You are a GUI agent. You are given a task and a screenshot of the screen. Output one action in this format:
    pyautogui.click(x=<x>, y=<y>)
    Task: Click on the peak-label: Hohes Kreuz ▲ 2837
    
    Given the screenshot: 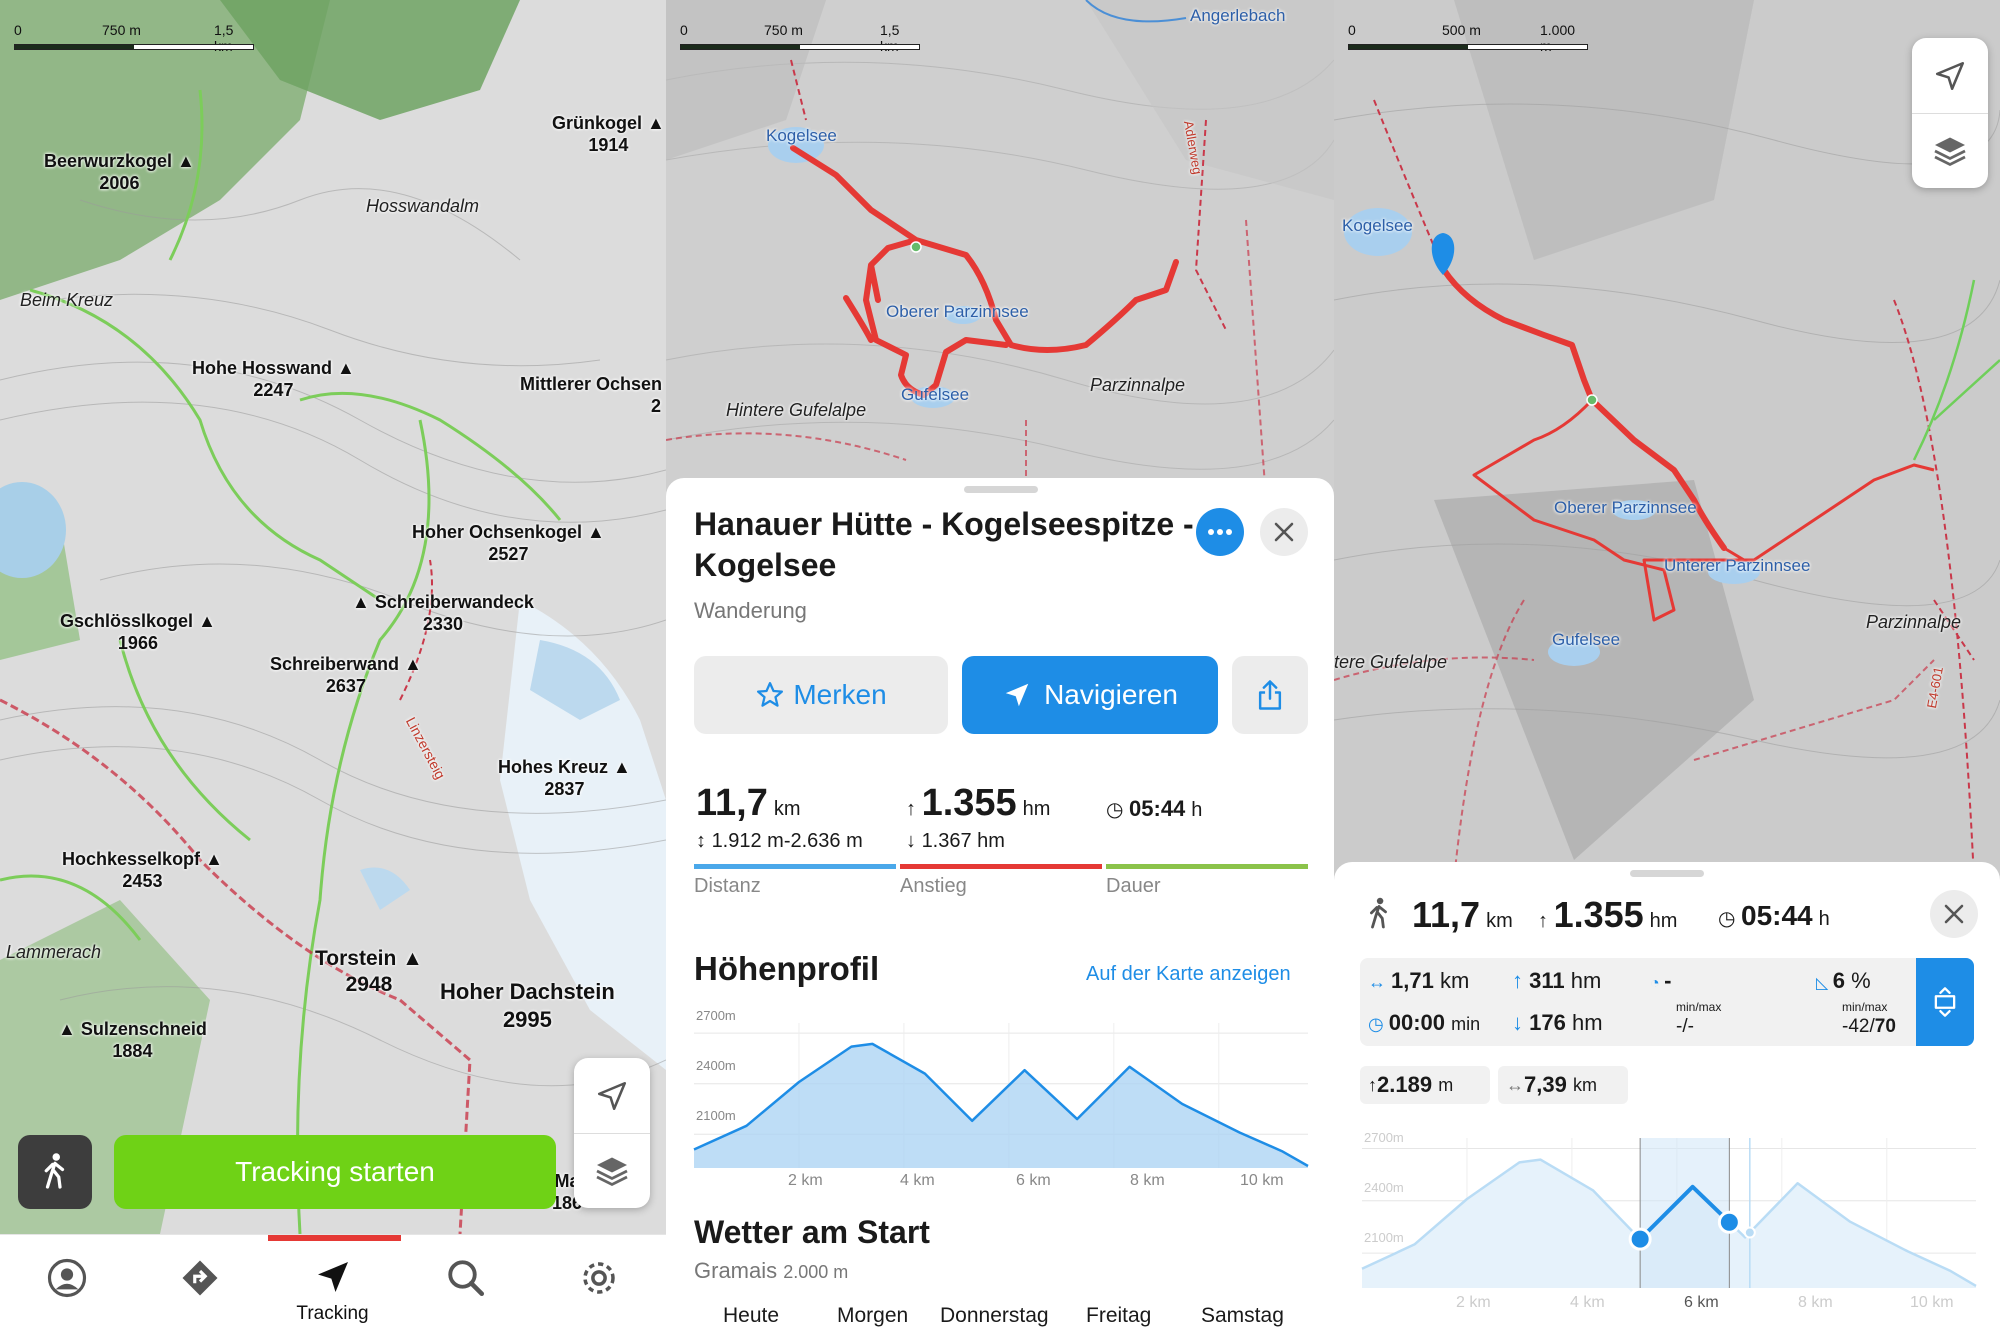 What is the action you would take?
    pyautogui.click(x=564, y=778)
    